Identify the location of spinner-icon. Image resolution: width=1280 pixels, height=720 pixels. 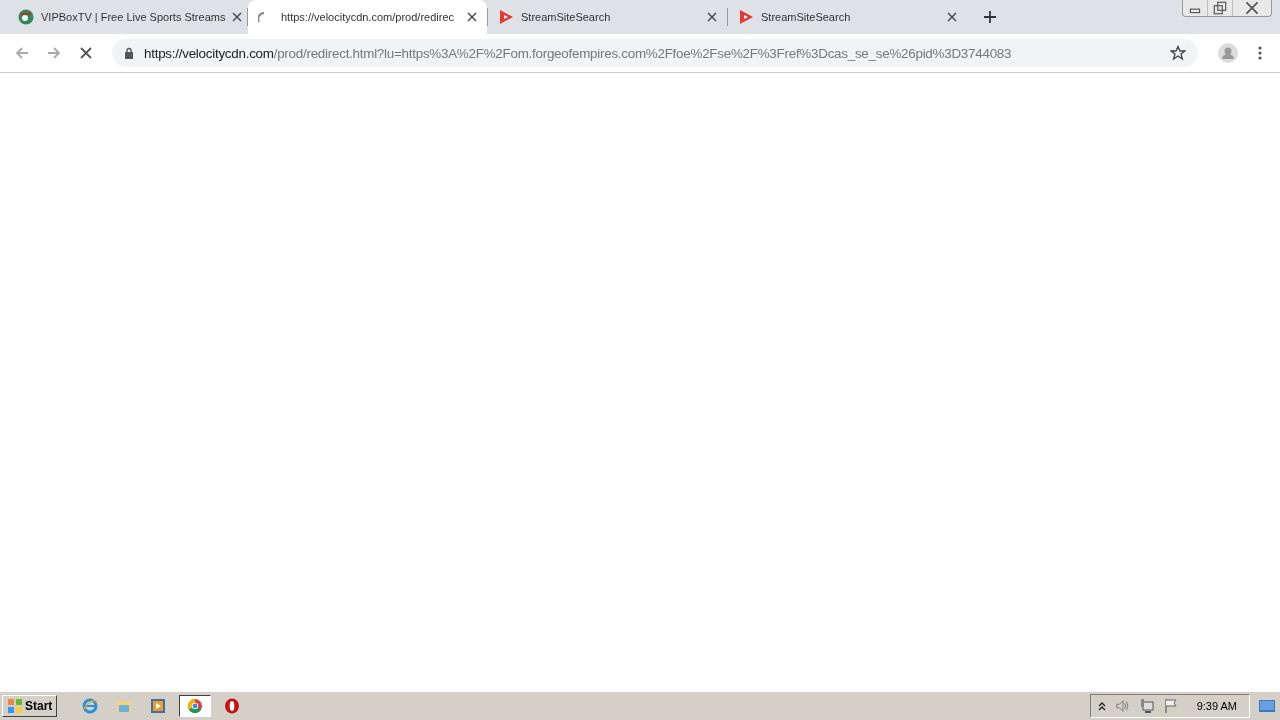
(261, 17).